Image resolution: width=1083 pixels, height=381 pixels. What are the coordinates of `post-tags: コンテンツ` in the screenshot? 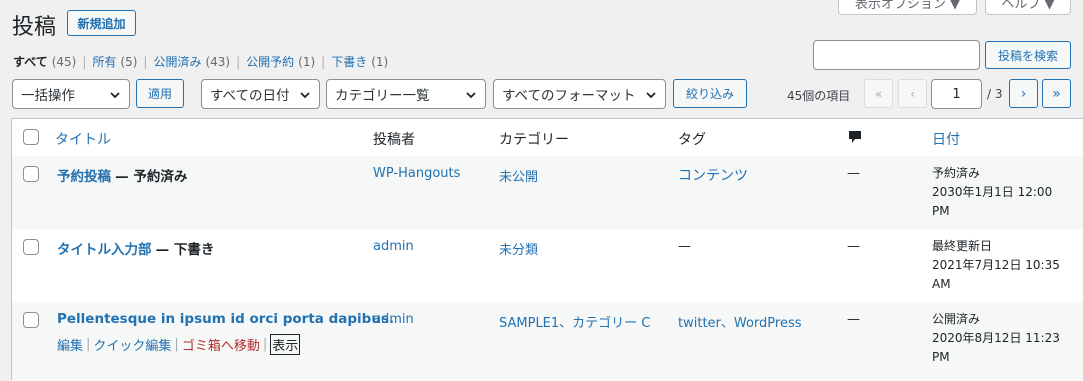 It's located at (713, 175).